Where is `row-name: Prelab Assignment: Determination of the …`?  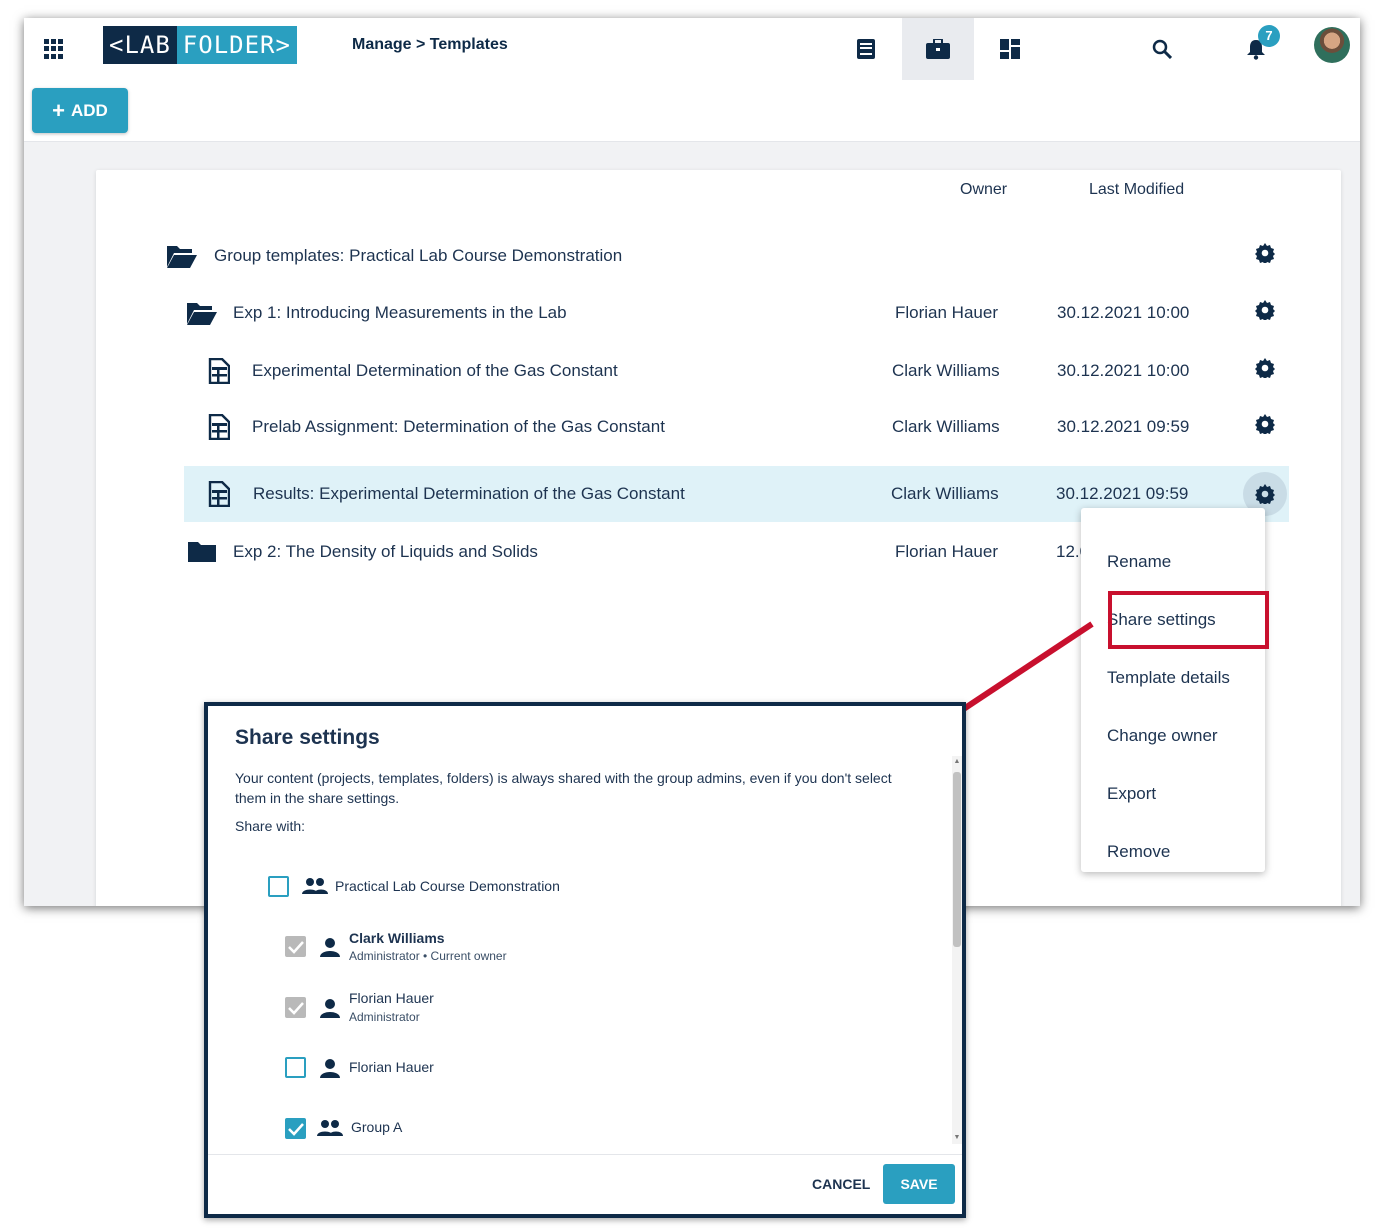
row-name: Prelab Assignment: Determination of the … is located at coordinates (458, 426).